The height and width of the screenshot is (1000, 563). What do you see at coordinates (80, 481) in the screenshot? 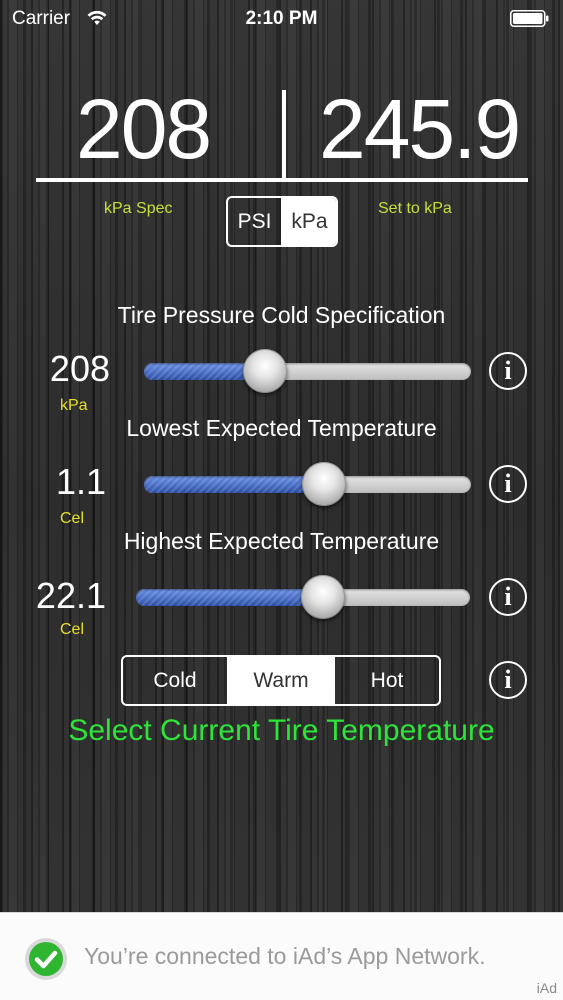
I see `lowest-temp-value: 1.1` at bounding box center [80, 481].